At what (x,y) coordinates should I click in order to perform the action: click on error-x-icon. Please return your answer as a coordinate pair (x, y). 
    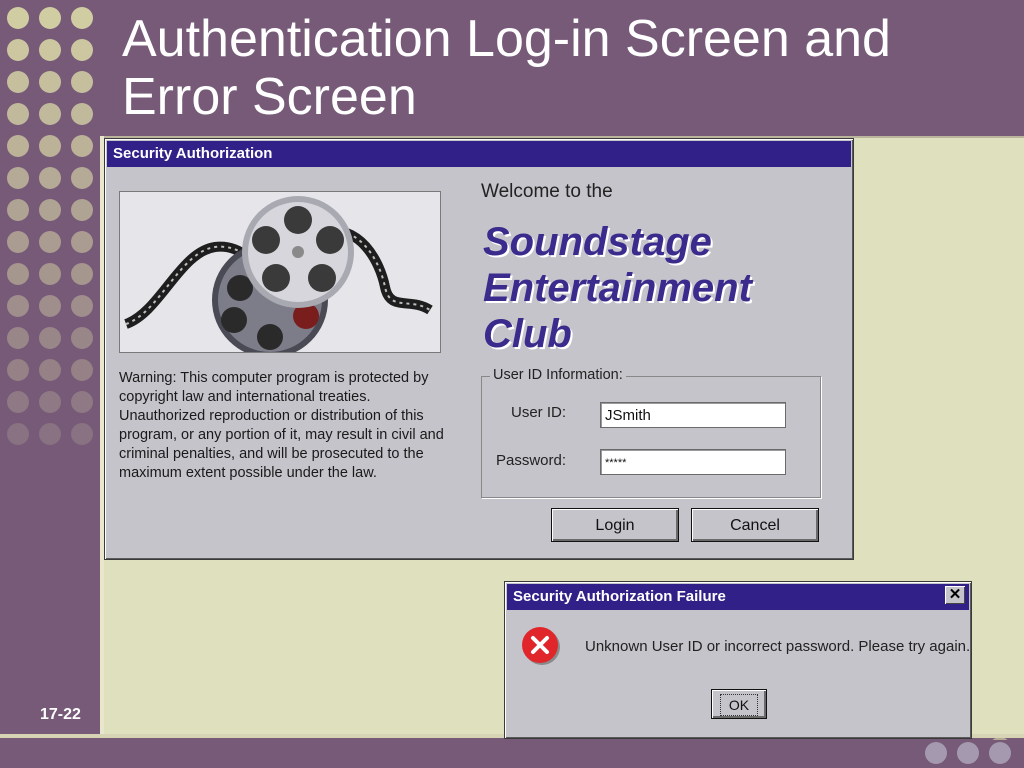
    Looking at the image, I should click on (541, 646).